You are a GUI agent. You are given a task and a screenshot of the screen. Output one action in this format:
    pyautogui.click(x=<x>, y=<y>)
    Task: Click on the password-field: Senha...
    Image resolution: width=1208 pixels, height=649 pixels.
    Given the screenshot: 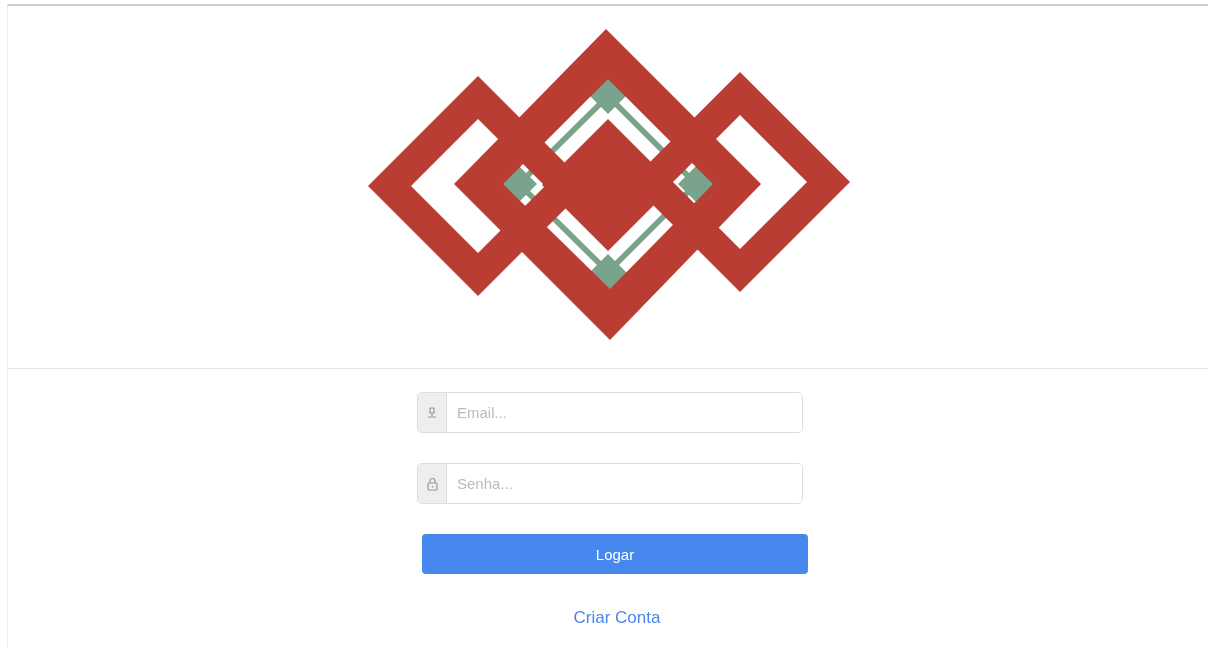 What is the action you would take?
    pyautogui.click(x=610, y=483)
    